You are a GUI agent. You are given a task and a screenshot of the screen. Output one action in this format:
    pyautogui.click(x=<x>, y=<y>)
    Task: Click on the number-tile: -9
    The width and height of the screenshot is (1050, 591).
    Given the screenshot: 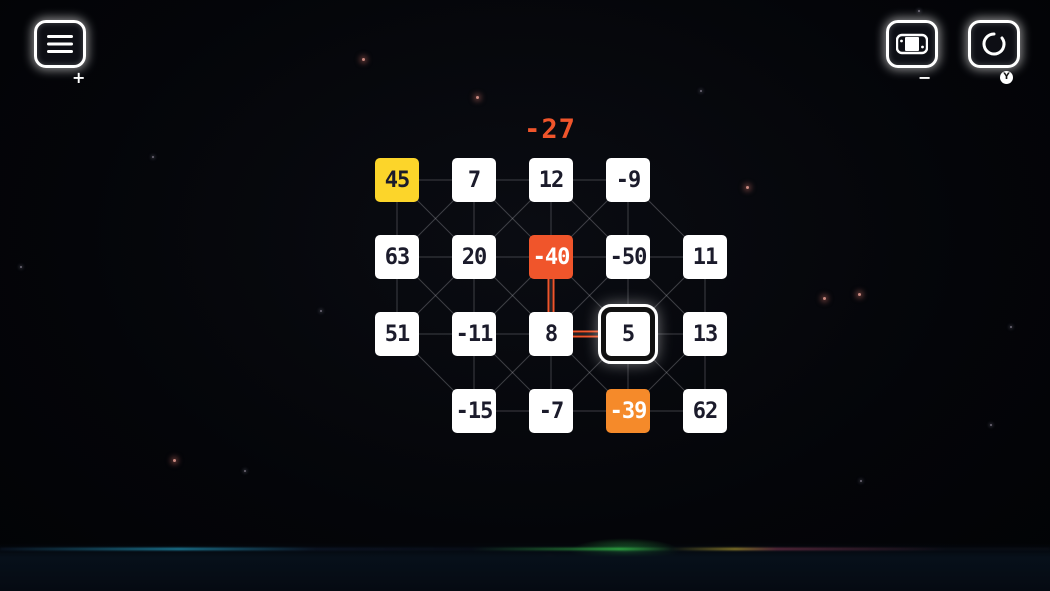 What is the action you would take?
    pyautogui.click(x=628, y=180)
    